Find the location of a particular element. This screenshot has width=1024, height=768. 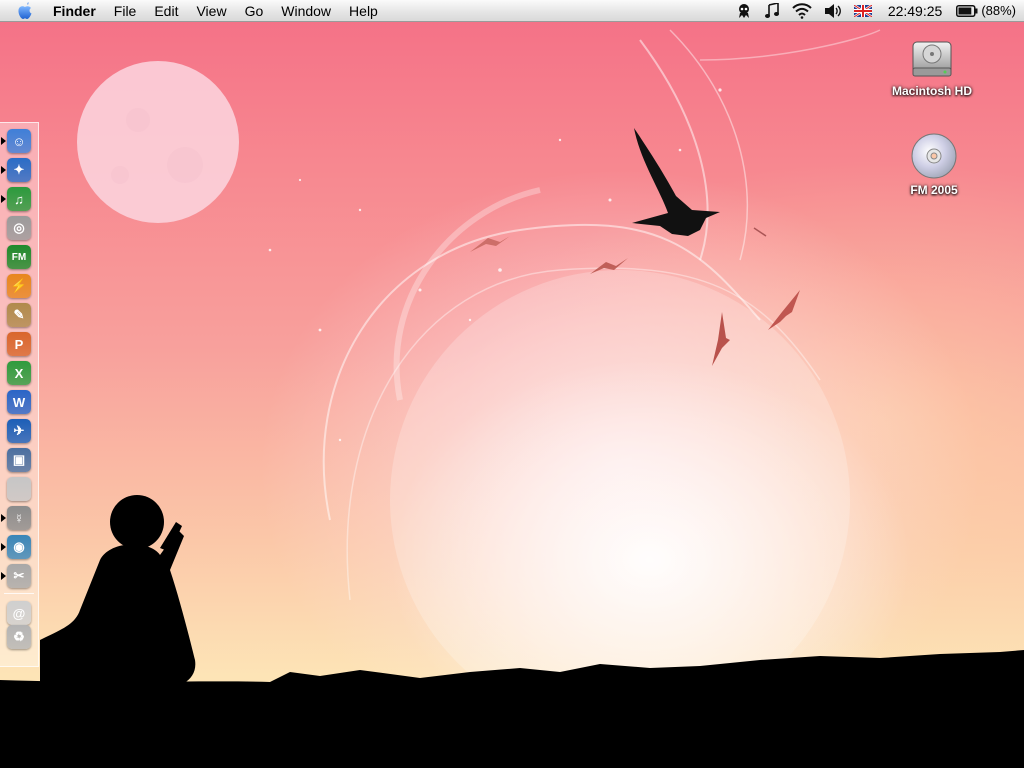

dock: ☺ ✦ ♫ ◎ FM ⚡ ✎ P X W ✈ ▣ ☿ ◉ ✂ @ ♻ is located at coordinates (19, 394).